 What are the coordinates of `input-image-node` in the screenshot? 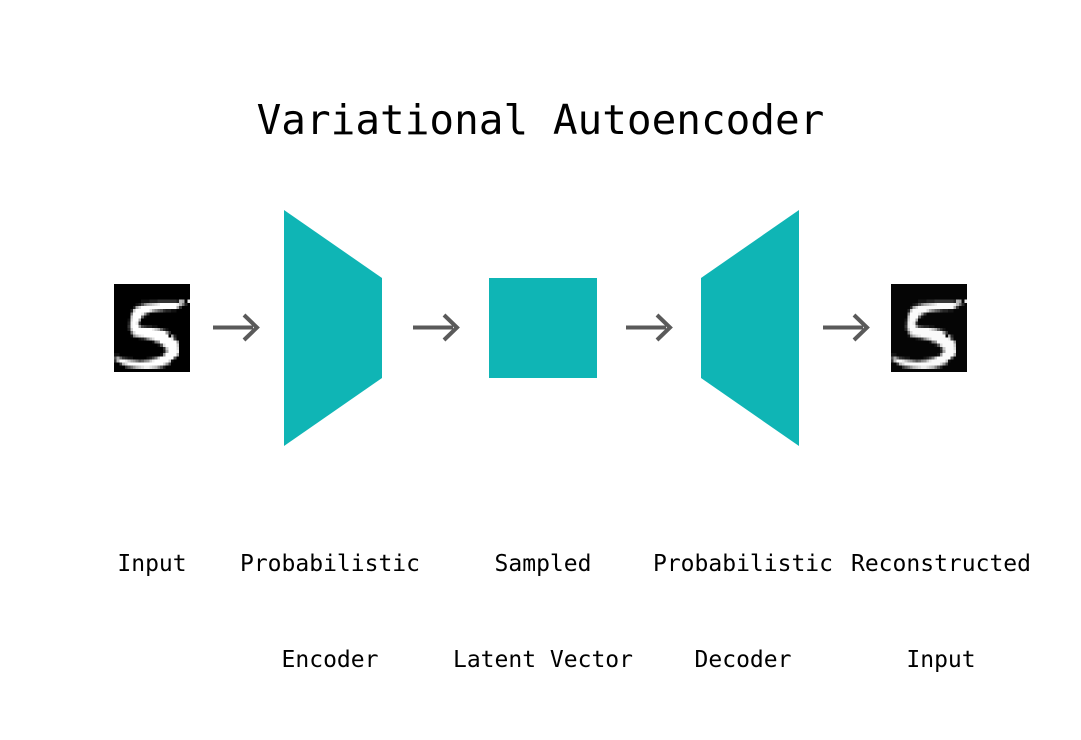 It's located at (152, 328).